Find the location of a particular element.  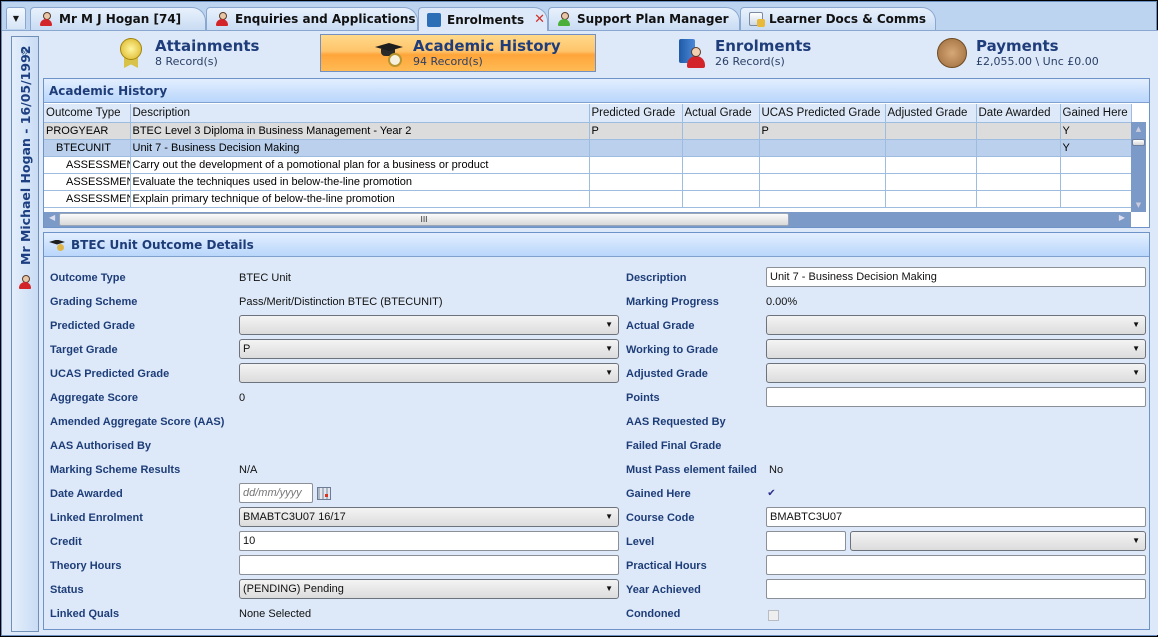

tab-enrolments: Enrolments ✕ is located at coordinates (483, 19).